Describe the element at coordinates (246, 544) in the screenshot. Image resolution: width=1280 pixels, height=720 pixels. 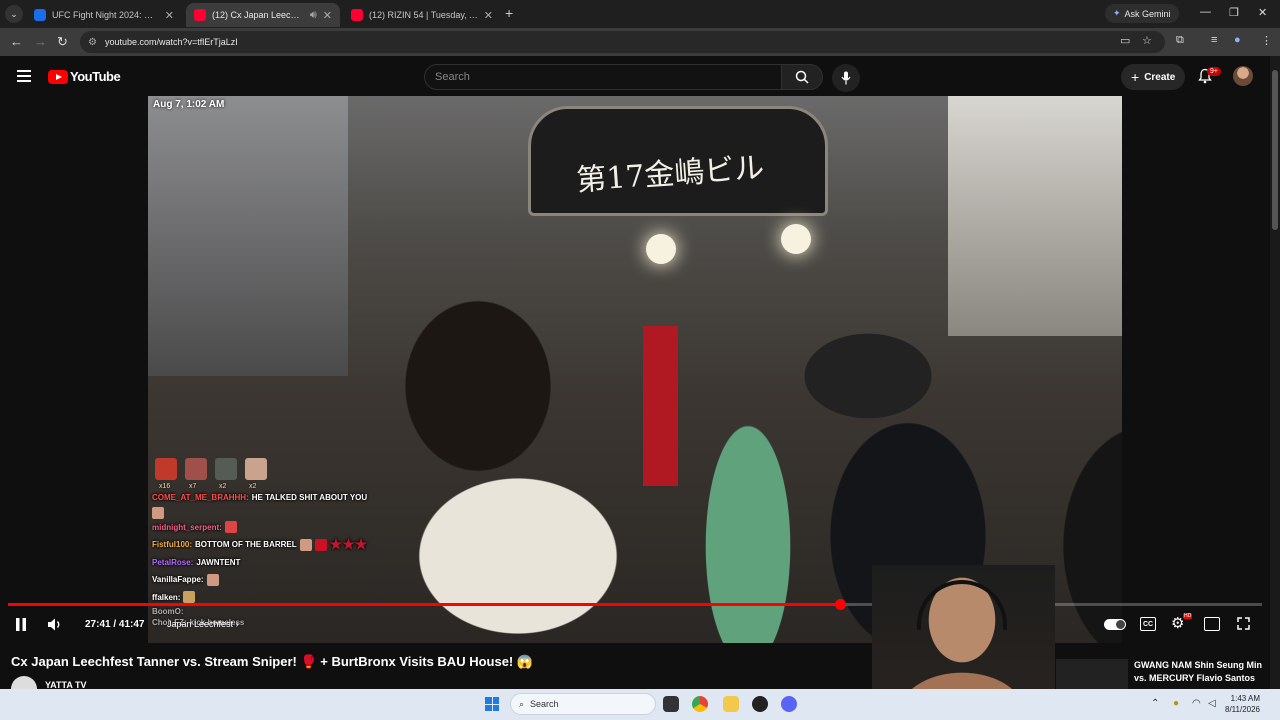
I see `chat-text: BOTTOM OF THE BARREL` at that location.